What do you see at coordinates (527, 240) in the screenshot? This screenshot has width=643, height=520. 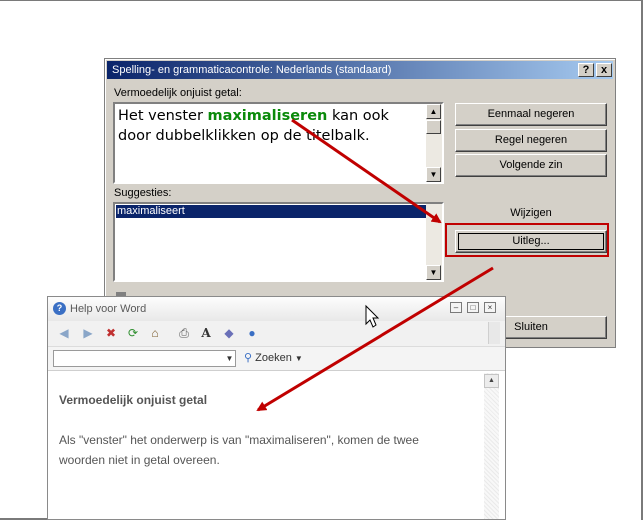 I see `annotation-highlight-box` at bounding box center [527, 240].